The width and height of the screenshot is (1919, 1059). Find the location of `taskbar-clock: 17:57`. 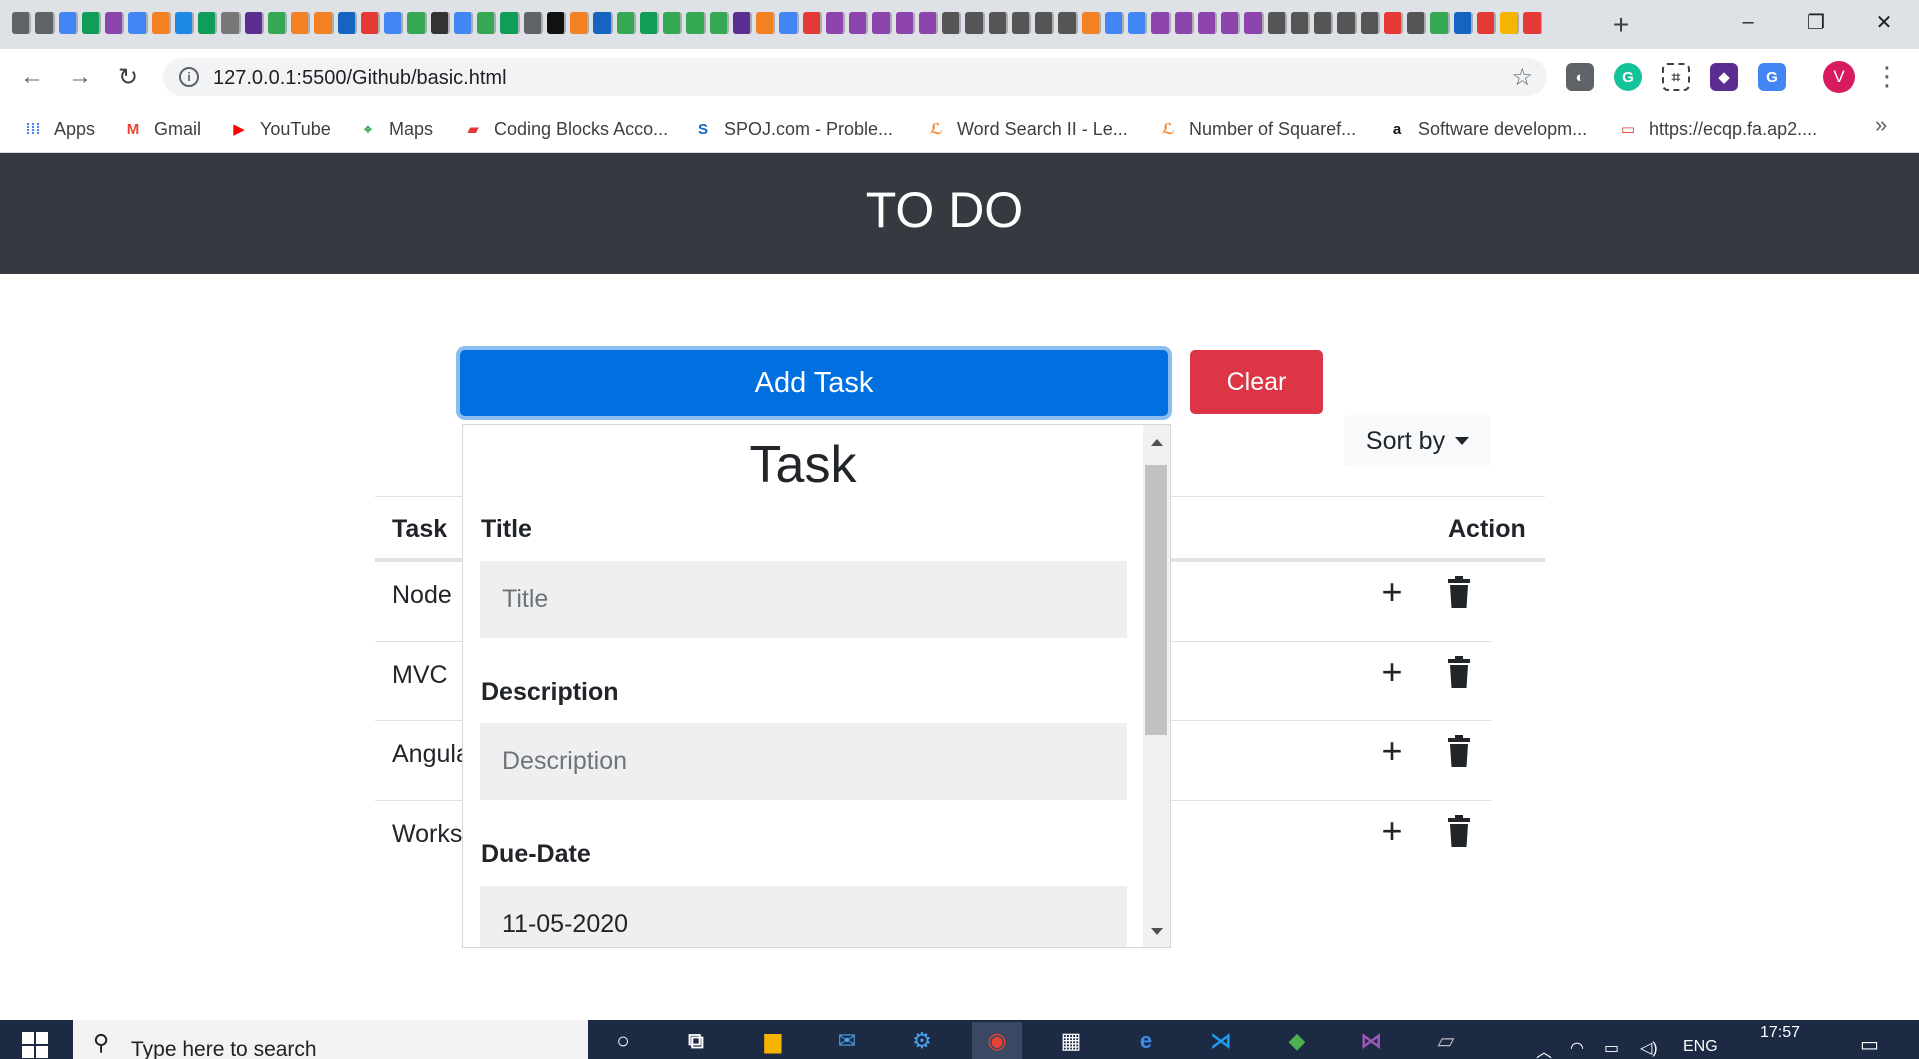

taskbar-clock: 17:57 is located at coordinates (1780, 1033).